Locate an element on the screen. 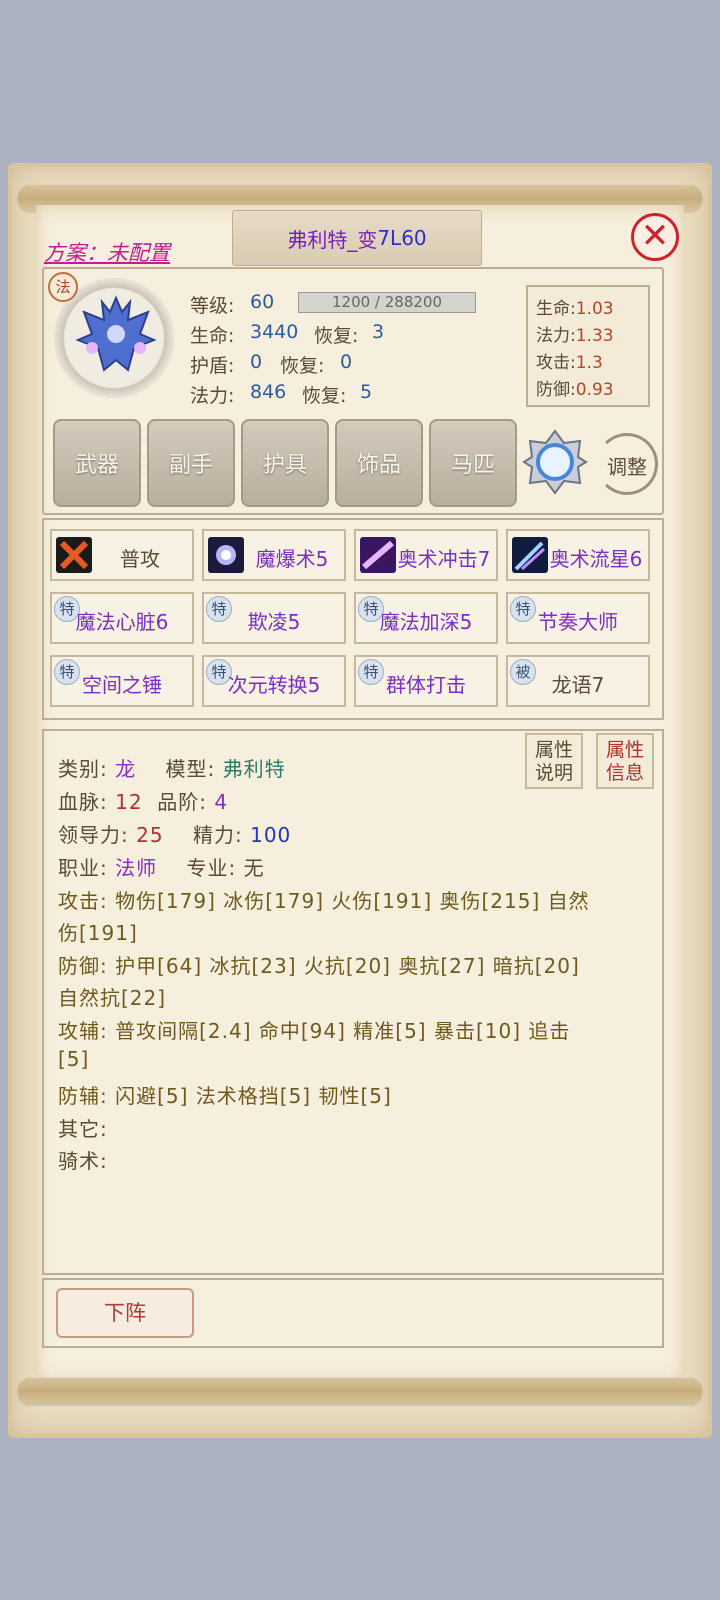  attribute-explain-button: 属性 说明 is located at coordinates (554, 761).